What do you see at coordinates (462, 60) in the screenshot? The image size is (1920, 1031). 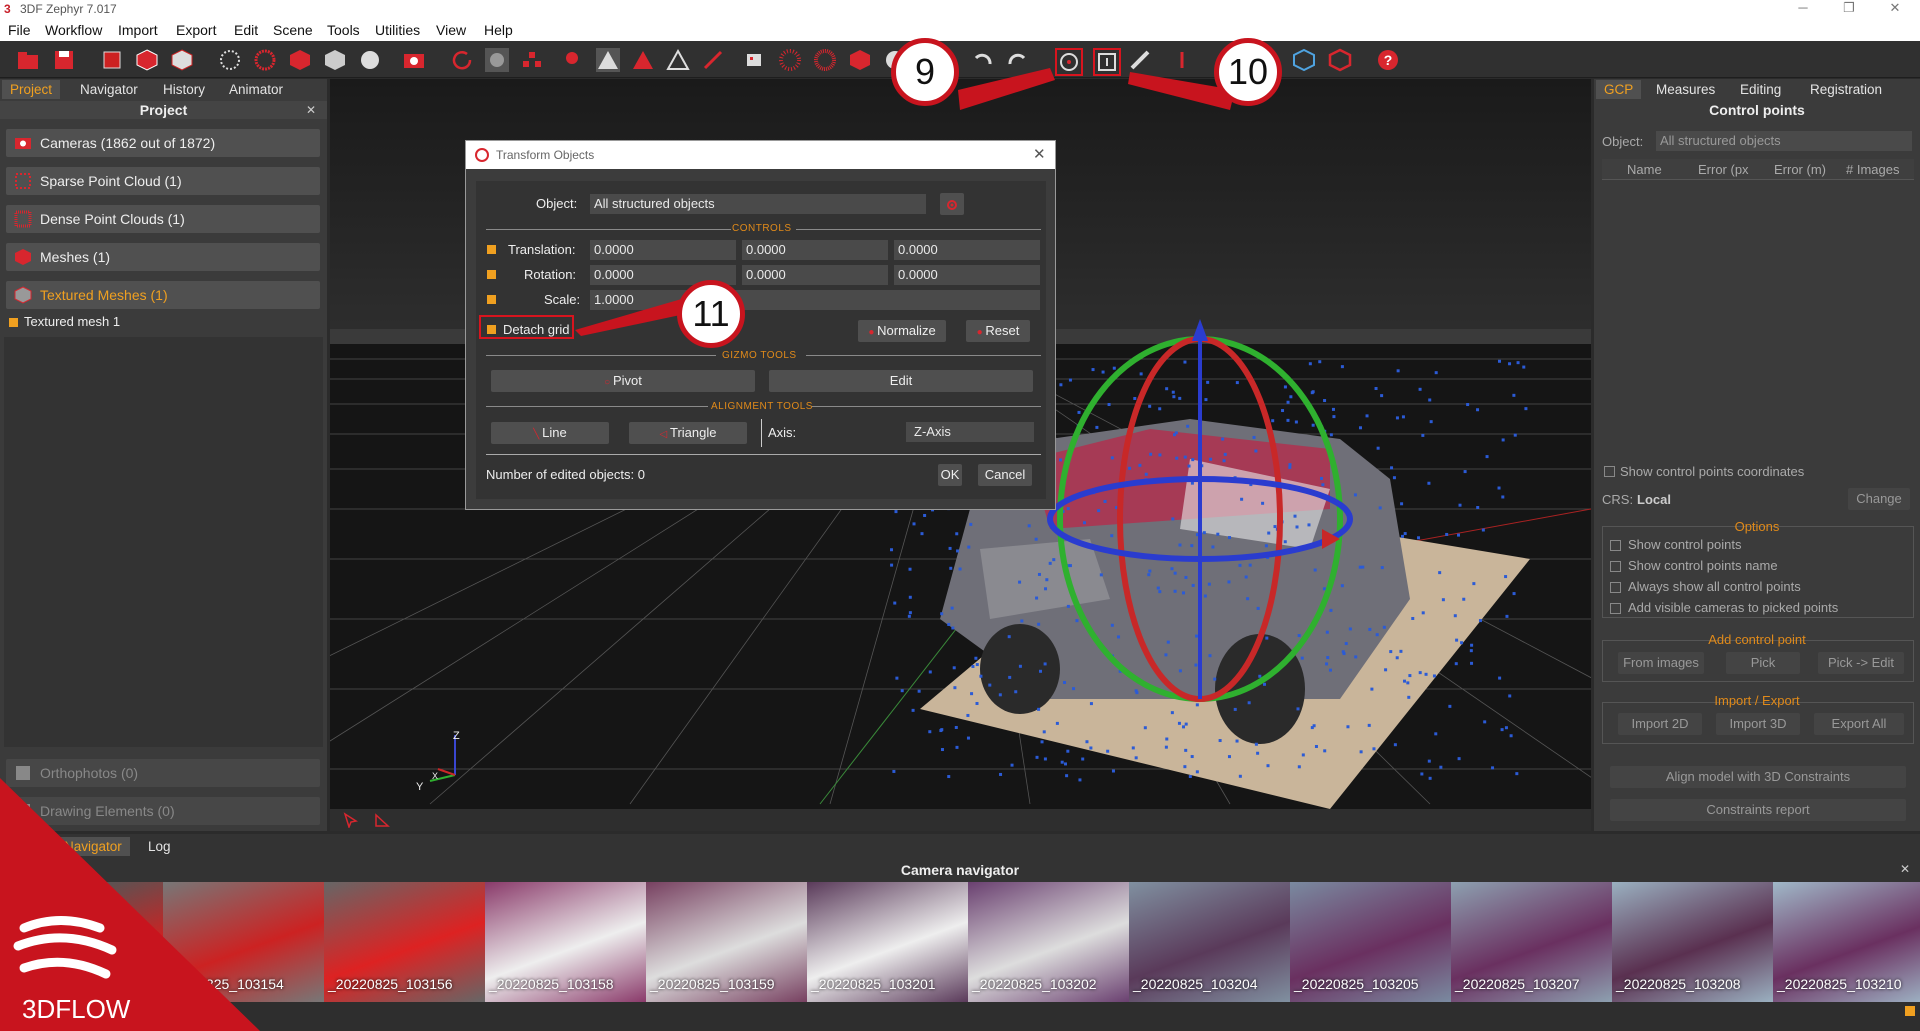 I see `refresh-icon` at bounding box center [462, 60].